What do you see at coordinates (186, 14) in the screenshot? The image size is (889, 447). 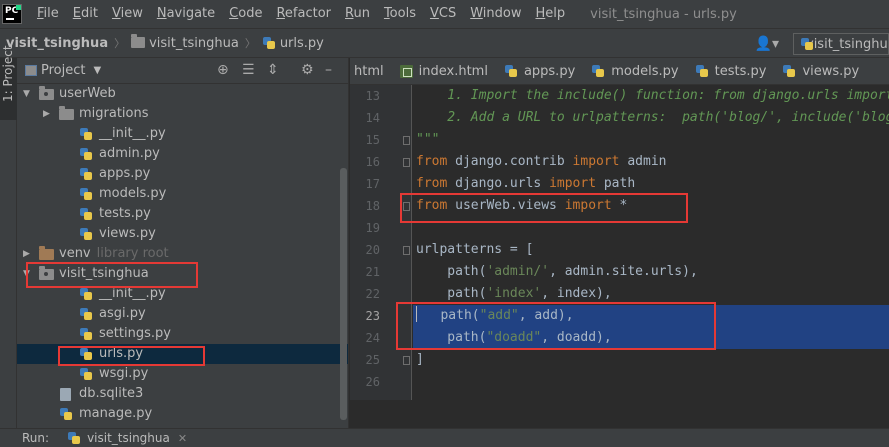 I see `menu-navigate: Navigate` at bounding box center [186, 14].